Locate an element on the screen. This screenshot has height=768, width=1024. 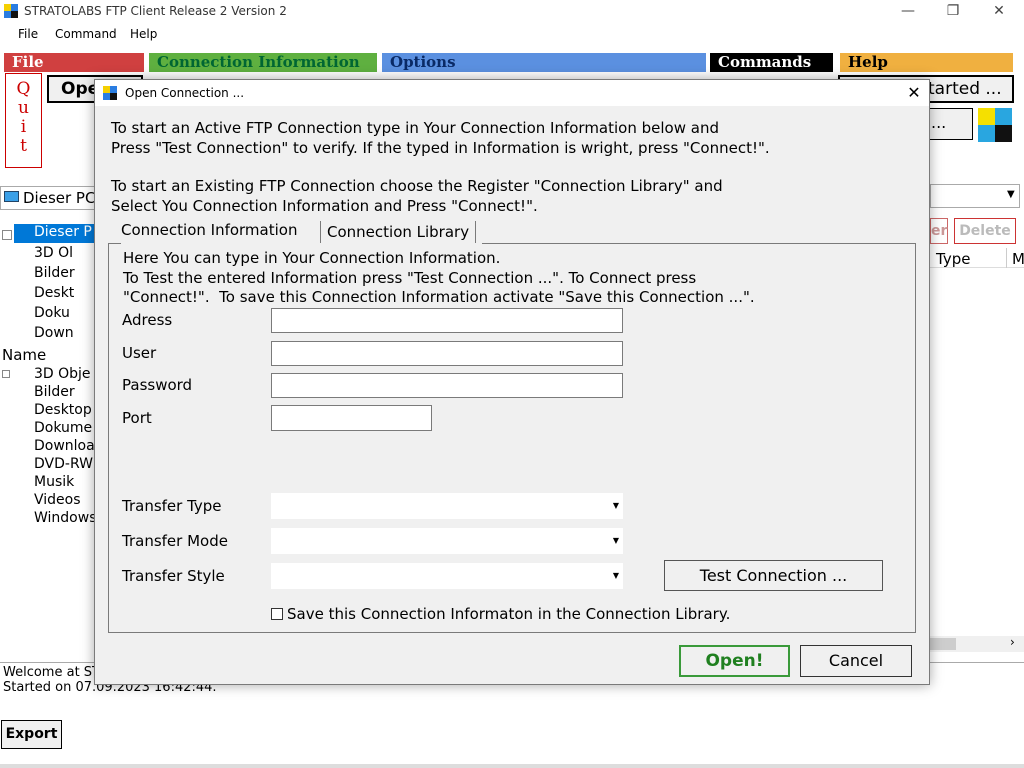
transfer-style-label: Transfer Style is located at coordinates (173, 576).